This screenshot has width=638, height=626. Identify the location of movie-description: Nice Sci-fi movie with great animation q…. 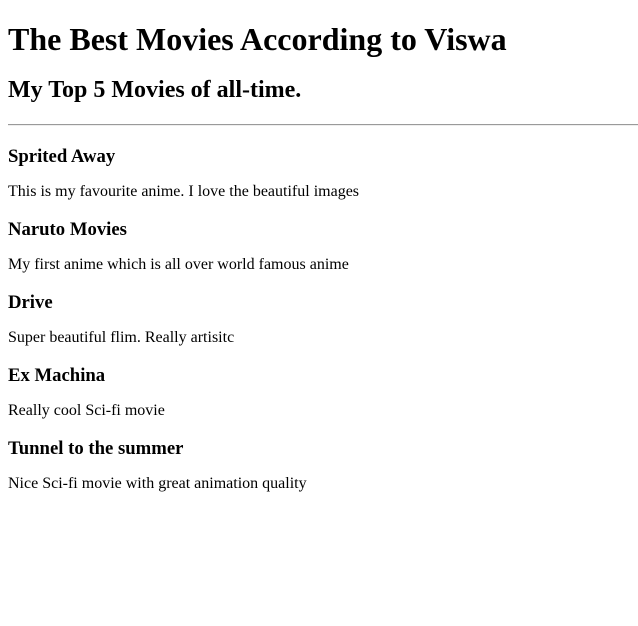
(157, 483).